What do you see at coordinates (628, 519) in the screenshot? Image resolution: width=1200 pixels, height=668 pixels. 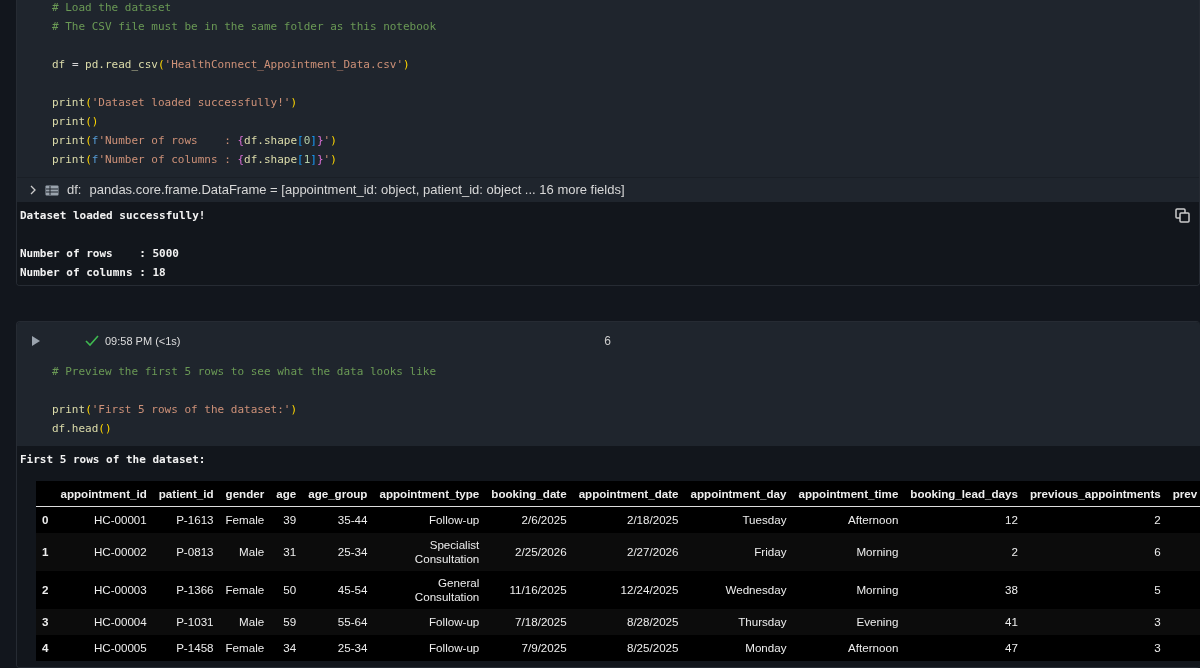 I see `table-cell: 2/18/2025` at bounding box center [628, 519].